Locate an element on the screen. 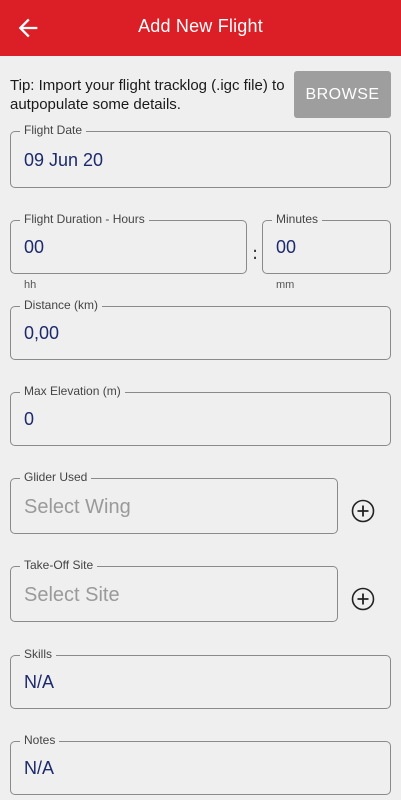 Image resolution: width=401 pixels, height=800 pixels. max-elevation-field: Max Elevation (m) 0 is located at coordinates (200, 415).